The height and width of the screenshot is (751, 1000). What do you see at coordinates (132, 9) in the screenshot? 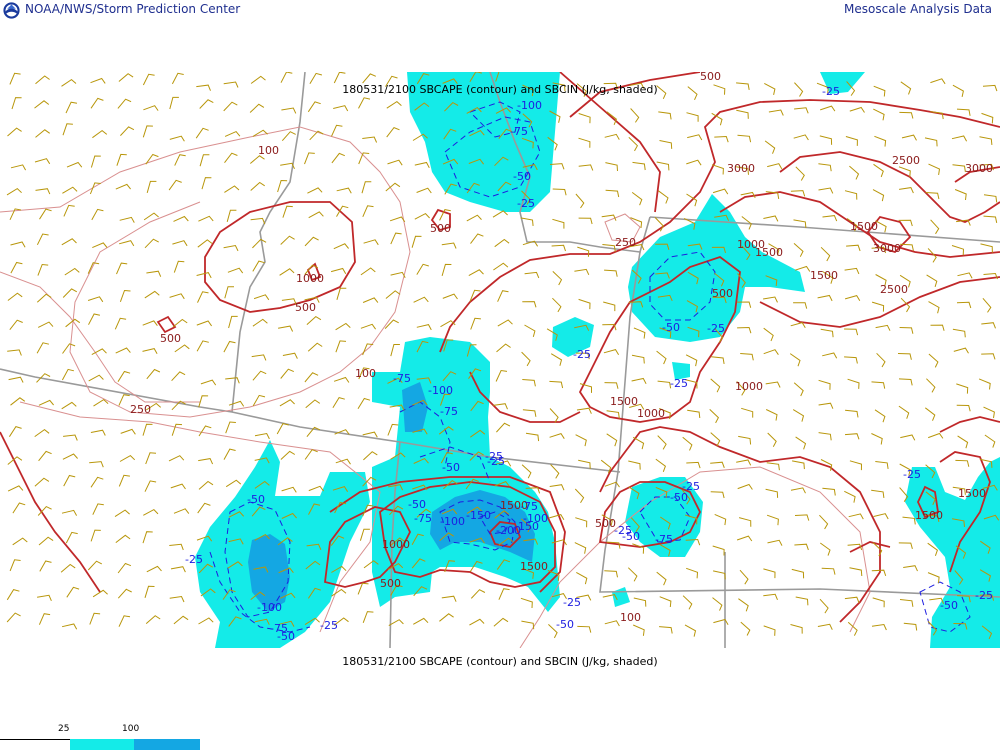
I see `organization-link: NOAA/NWS/Storm Prediction Center` at bounding box center [132, 9].